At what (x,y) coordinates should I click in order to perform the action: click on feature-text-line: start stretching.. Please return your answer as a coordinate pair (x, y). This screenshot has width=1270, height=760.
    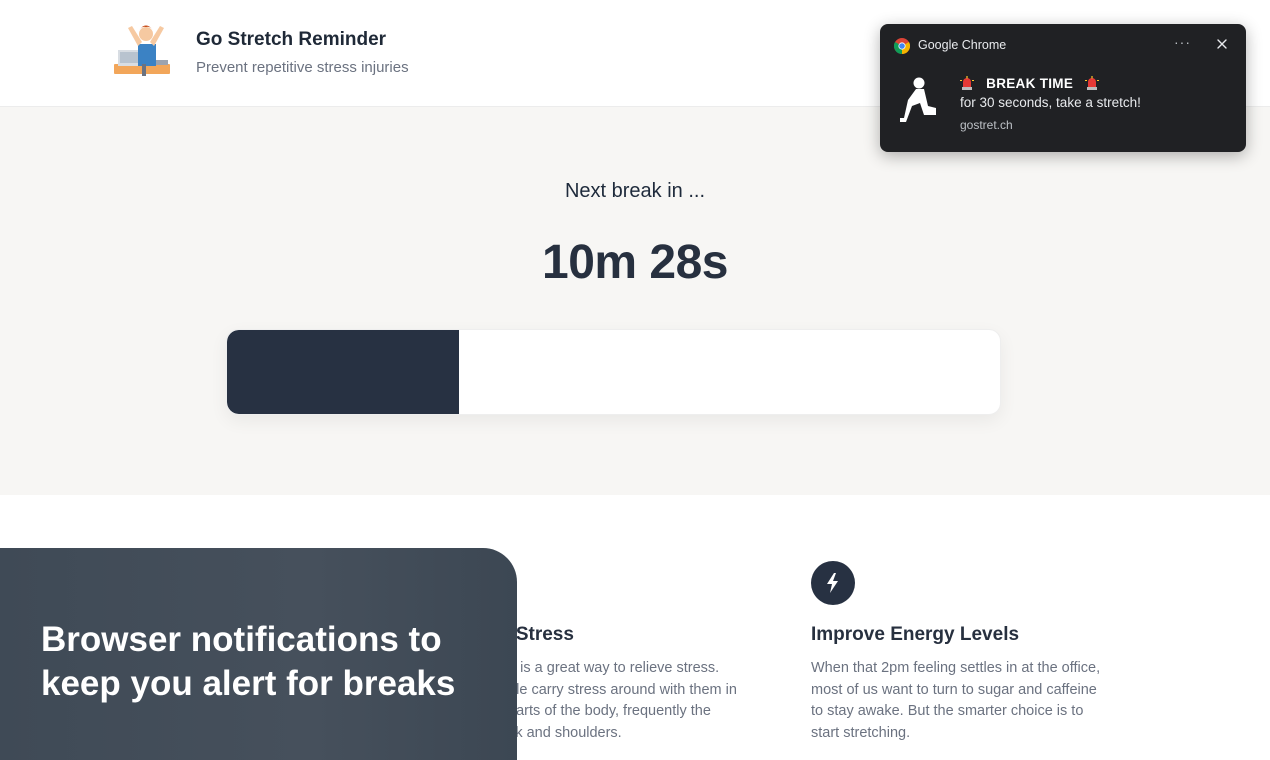
    Looking at the image, I should click on (861, 732).